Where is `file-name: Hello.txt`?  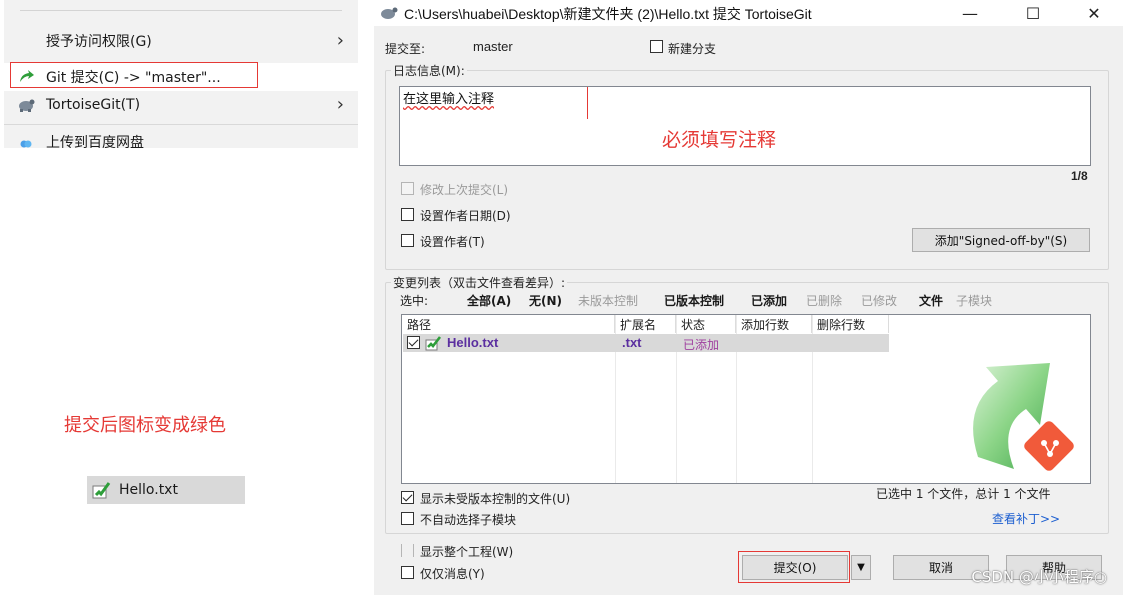
file-name: Hello.txt is located at coordinates (148, 490).